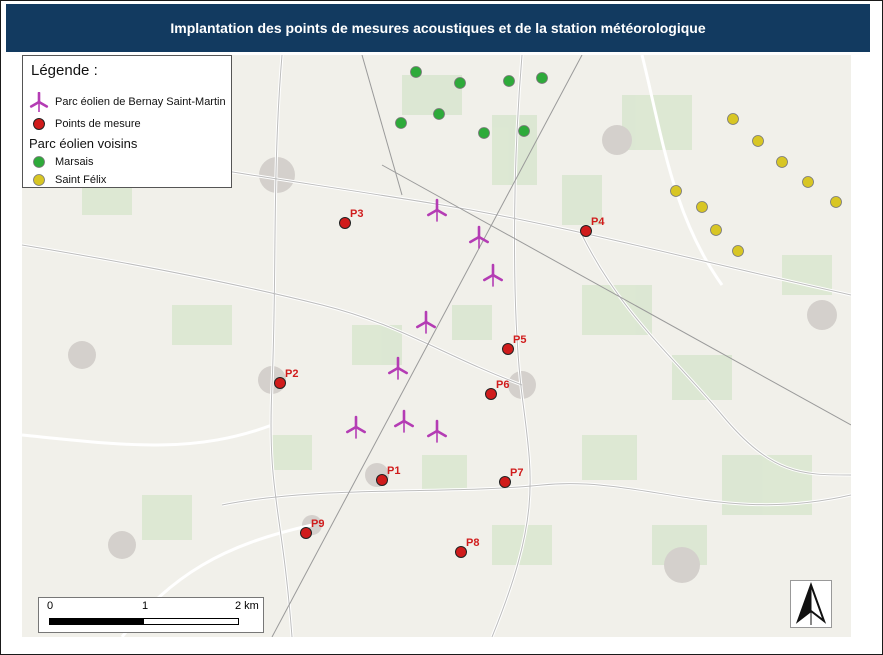 This screenshot has height=655, width=883. What do you see at coordinates (280, 383) in the screenshot?
I see `measure-point-p2` at bounding box center [280, 383].